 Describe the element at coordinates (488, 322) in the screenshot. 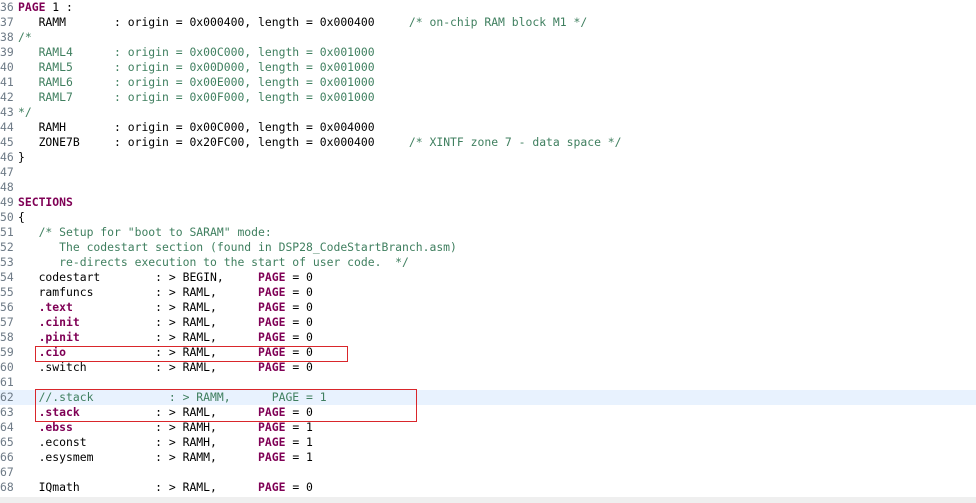

I see `code-line: 57 .cinit : > RAML, PAGE = 0` at that location.